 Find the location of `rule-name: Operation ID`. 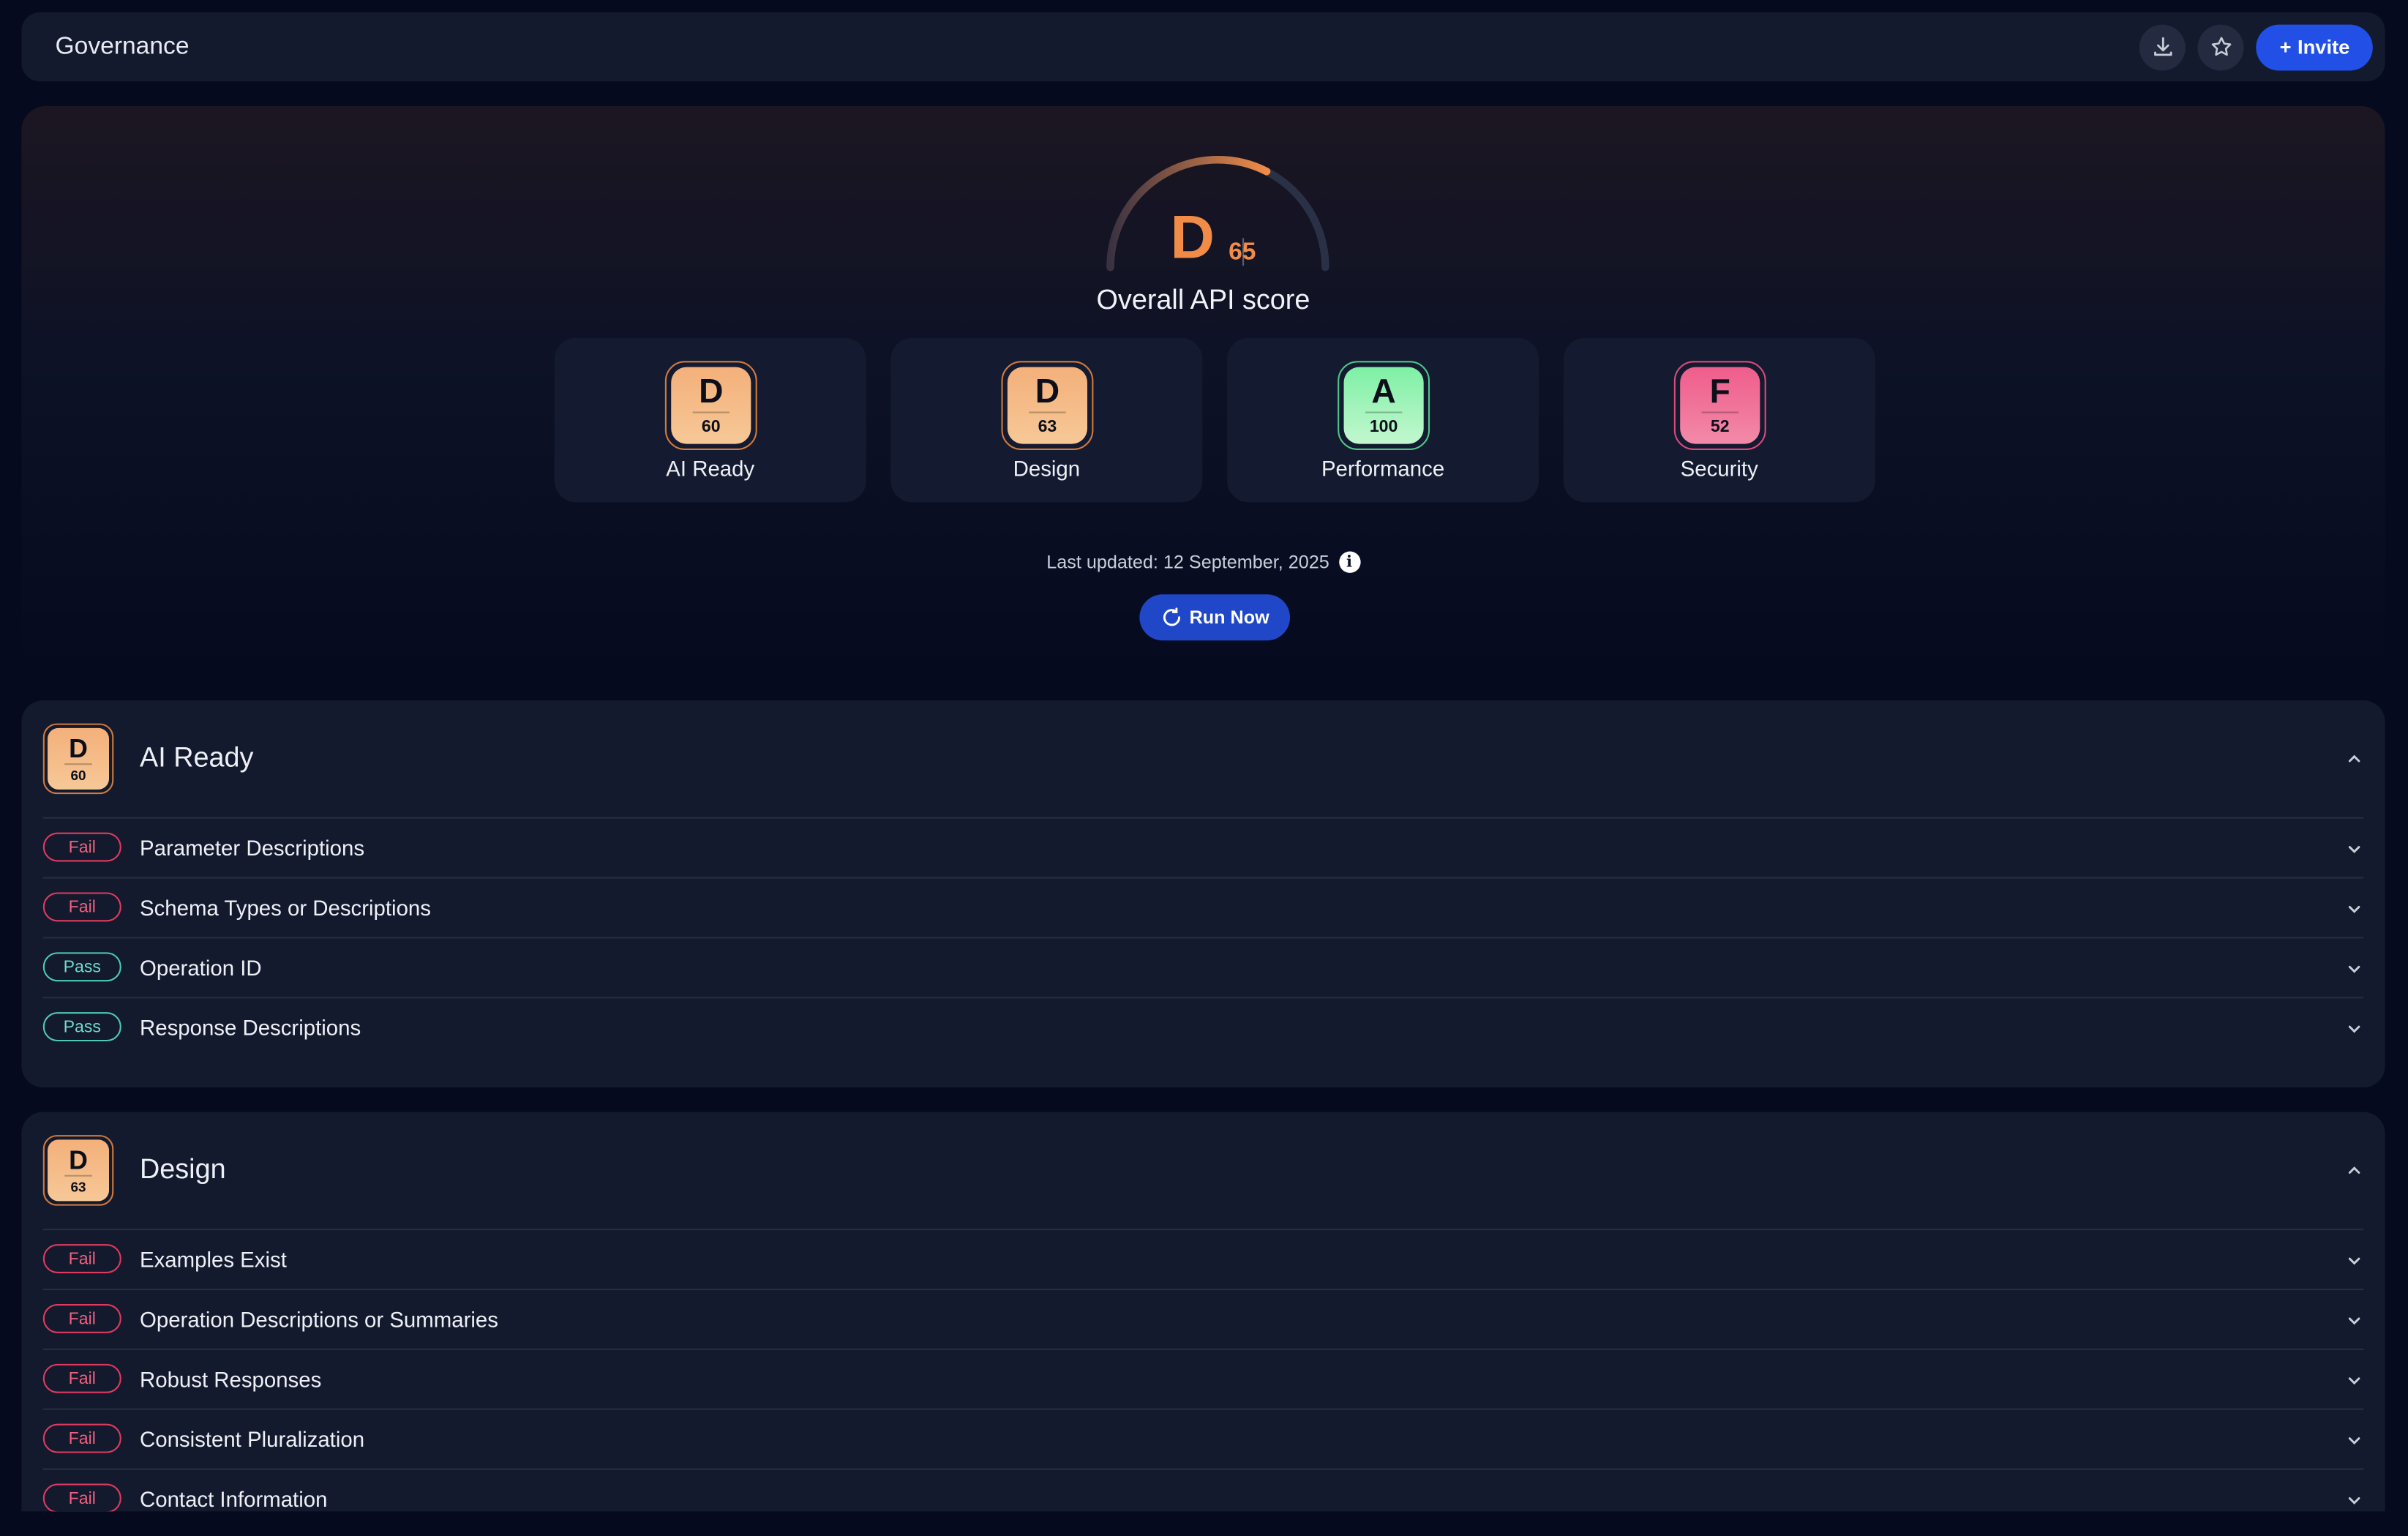

rule-name: Operation ID is located at coordinates (200, 968).